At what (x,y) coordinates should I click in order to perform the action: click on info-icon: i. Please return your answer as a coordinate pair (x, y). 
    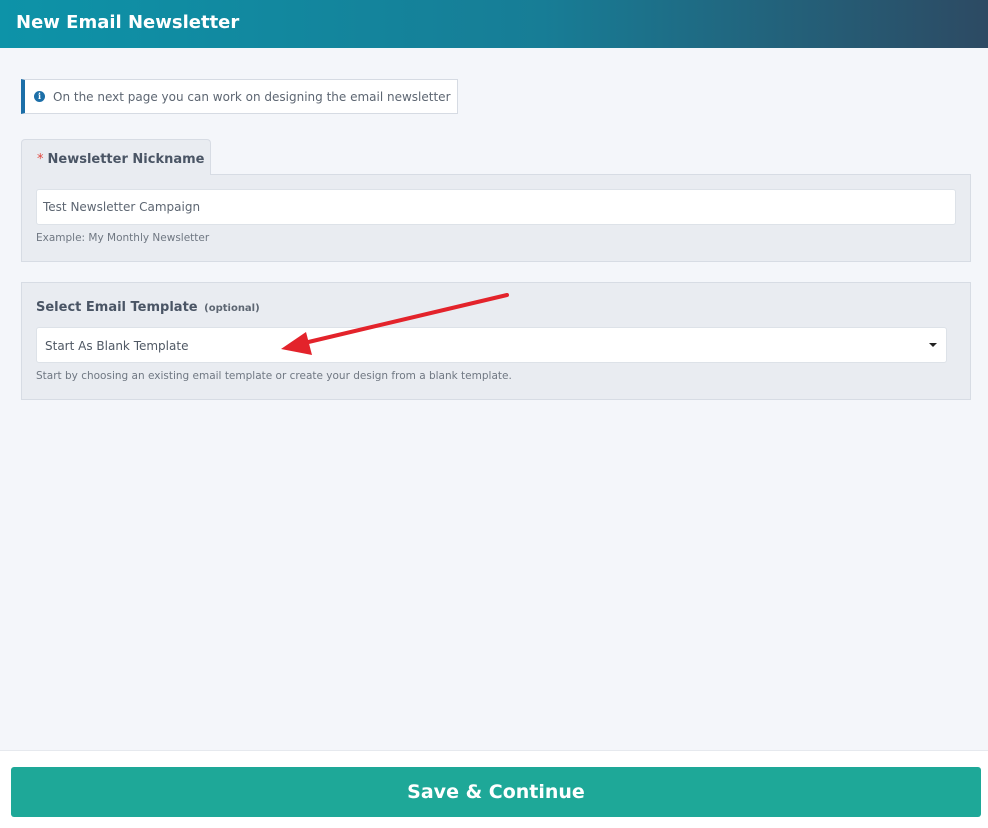
    Looking at the image, I should click on (39, 96).